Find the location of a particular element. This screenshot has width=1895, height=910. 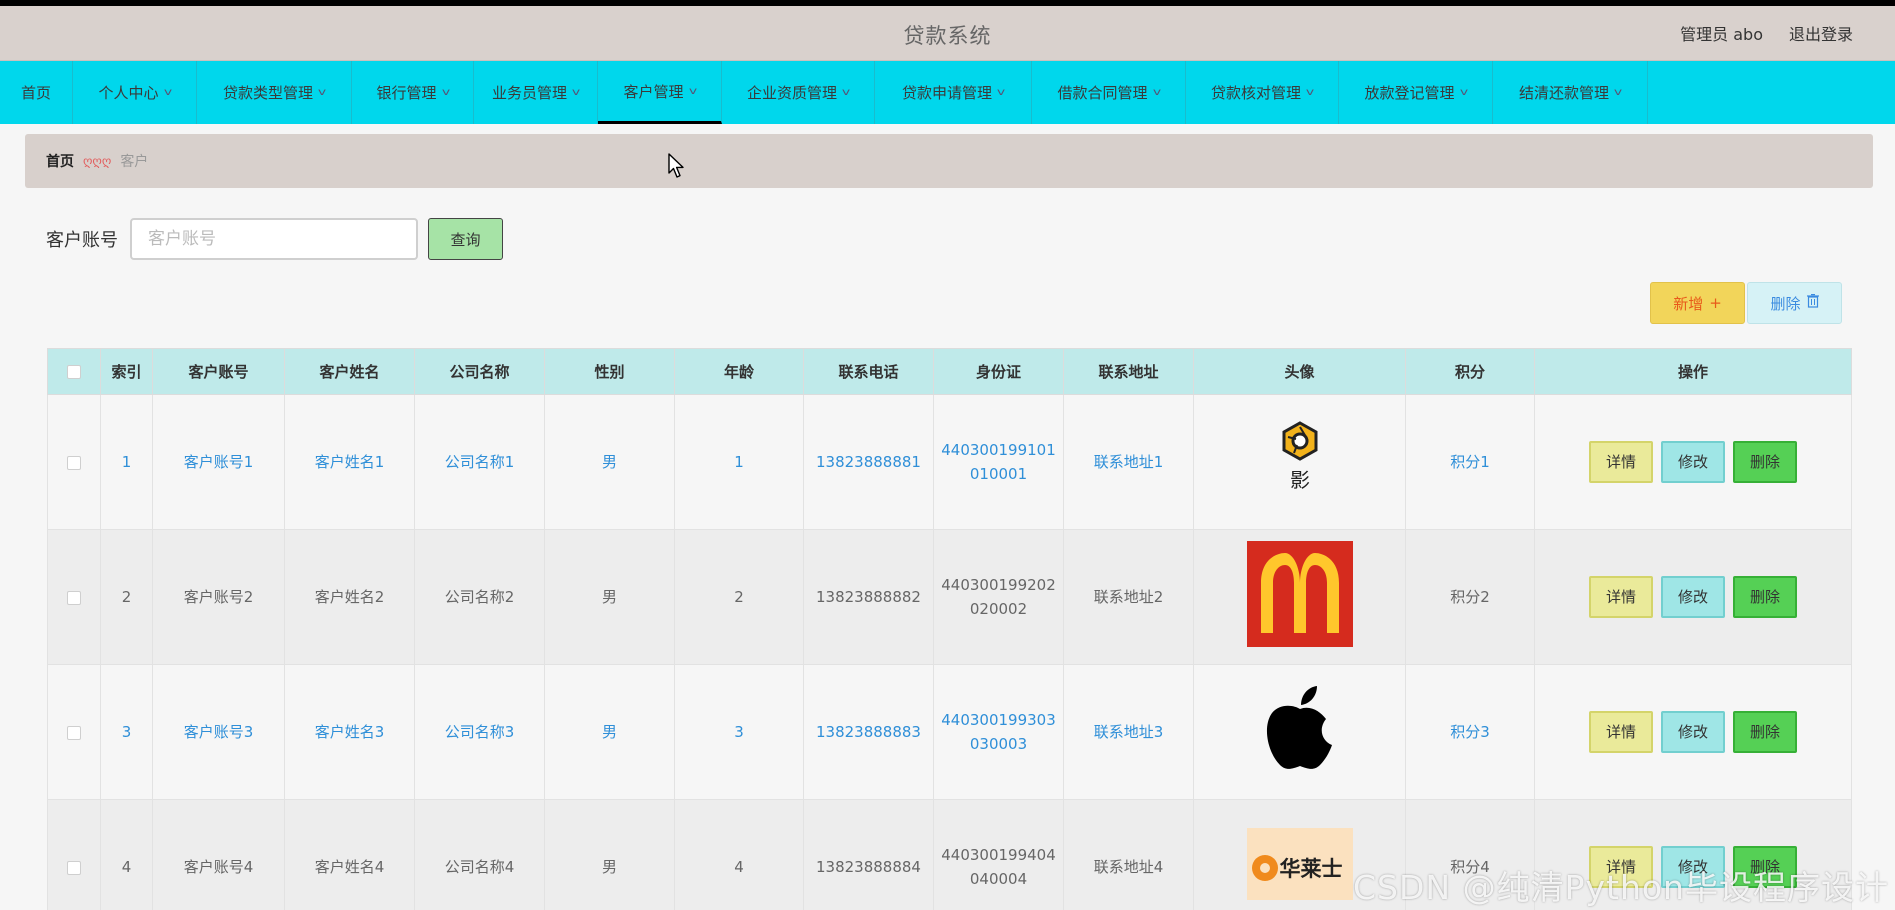

cell-address: 联系地址1 is located at coordinates (1128, 462).